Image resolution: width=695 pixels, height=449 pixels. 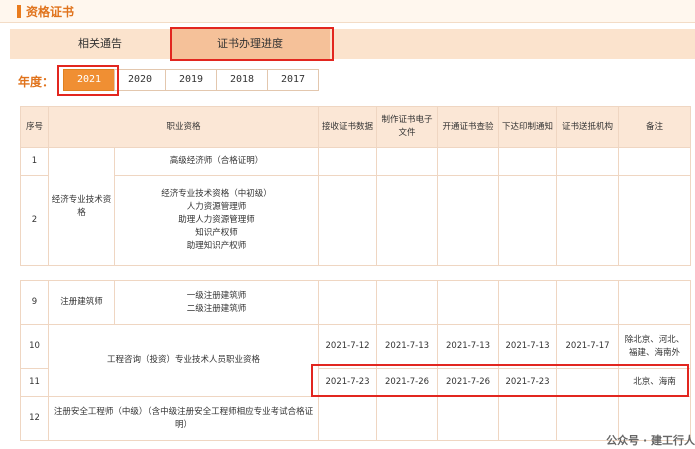 What do you see at coordinates (352, 44) in the screenshot?
I see `tab-bar: 相关通告 证书办理进度` at bounding box center [352, 44].